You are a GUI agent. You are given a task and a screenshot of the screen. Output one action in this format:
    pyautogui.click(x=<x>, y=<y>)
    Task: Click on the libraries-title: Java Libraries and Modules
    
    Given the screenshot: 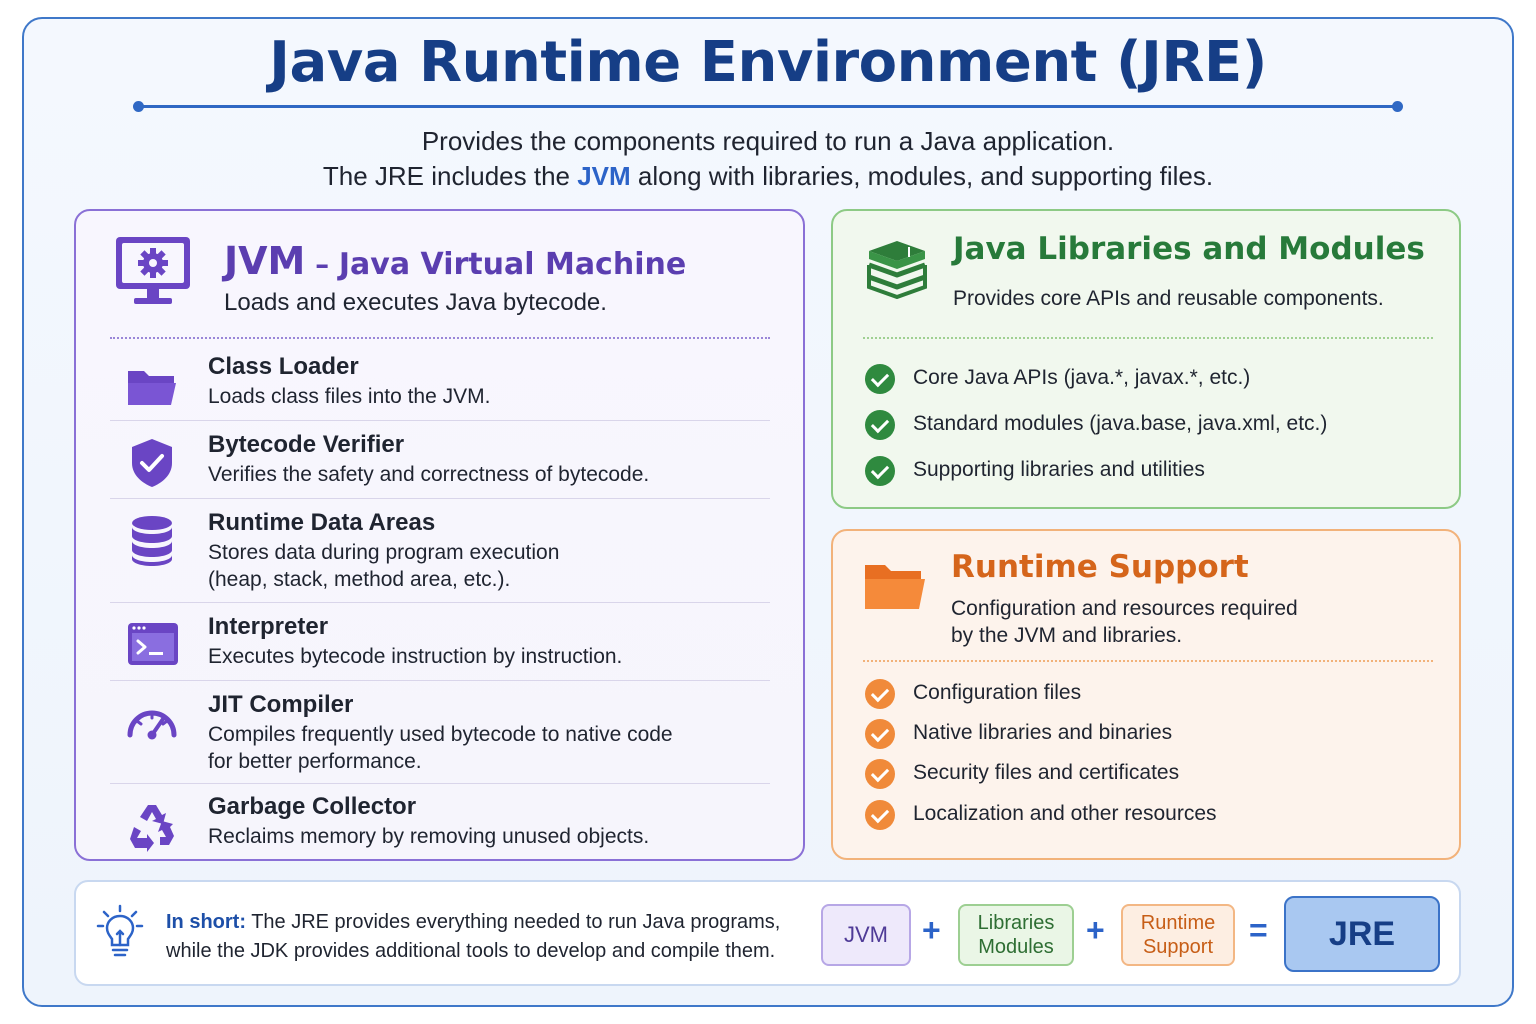 What is the action you would take?
    pyautogui.click(x=1189, y=249)
    